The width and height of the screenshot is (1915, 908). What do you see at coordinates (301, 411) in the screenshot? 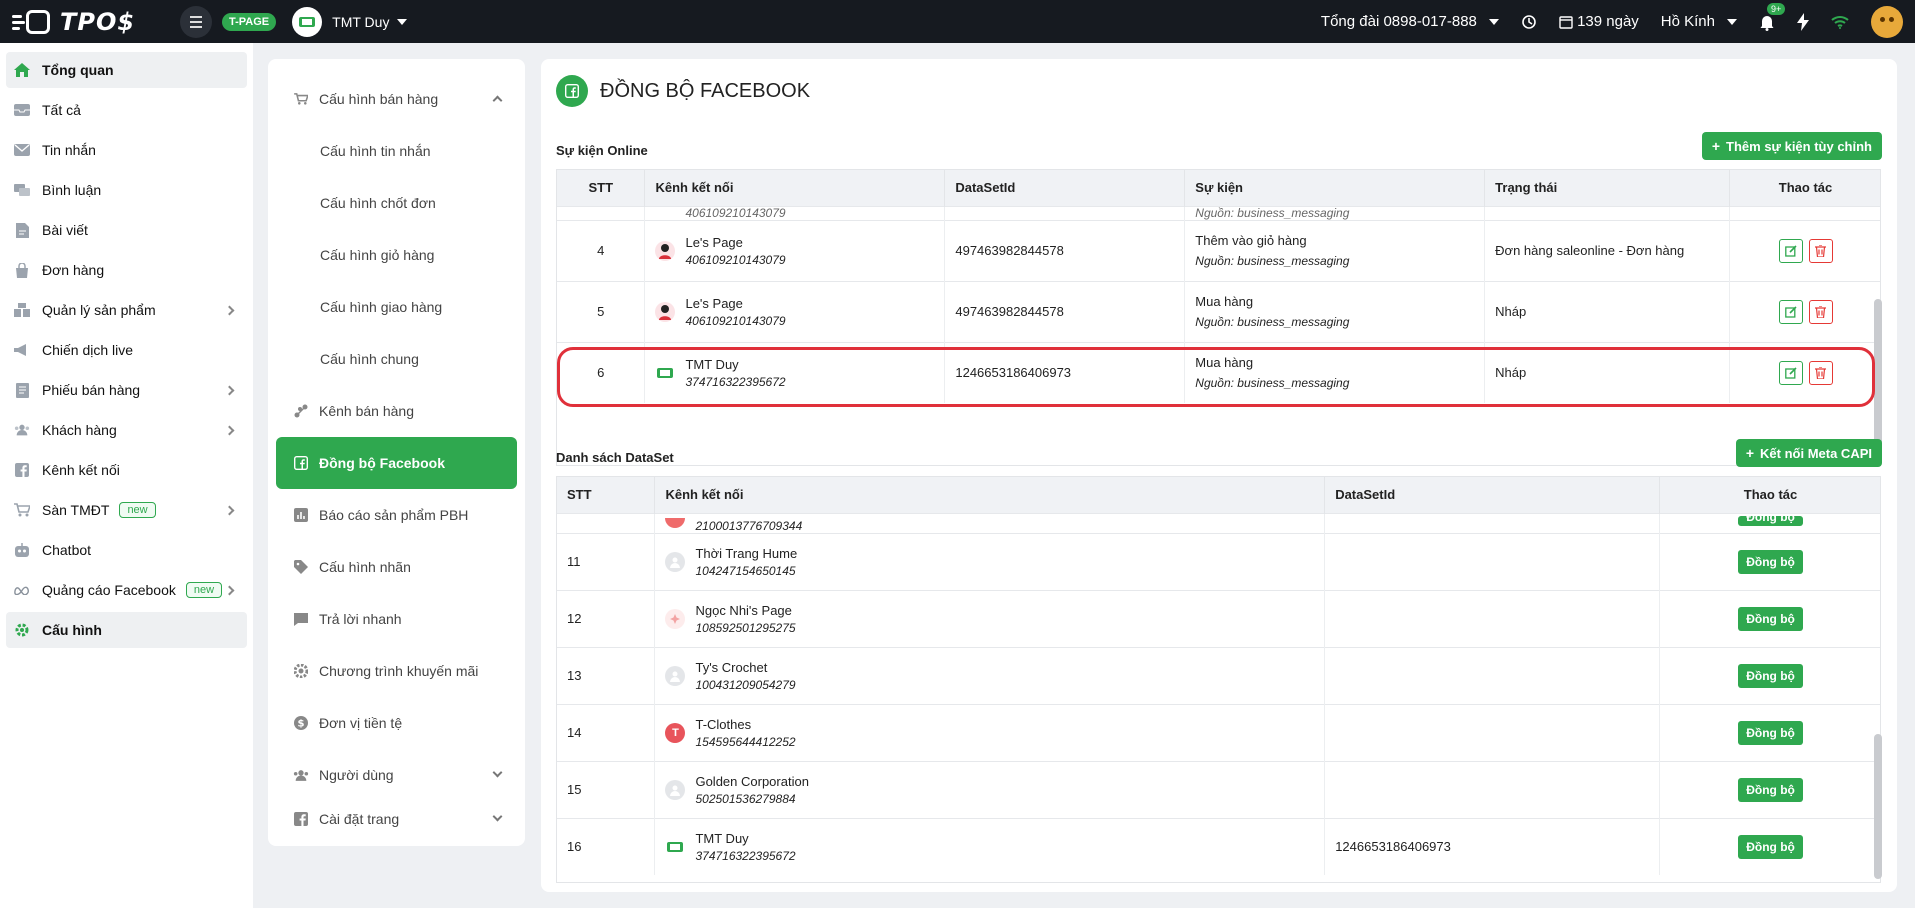
I see `network-icon` at bounding box center [301, 411].